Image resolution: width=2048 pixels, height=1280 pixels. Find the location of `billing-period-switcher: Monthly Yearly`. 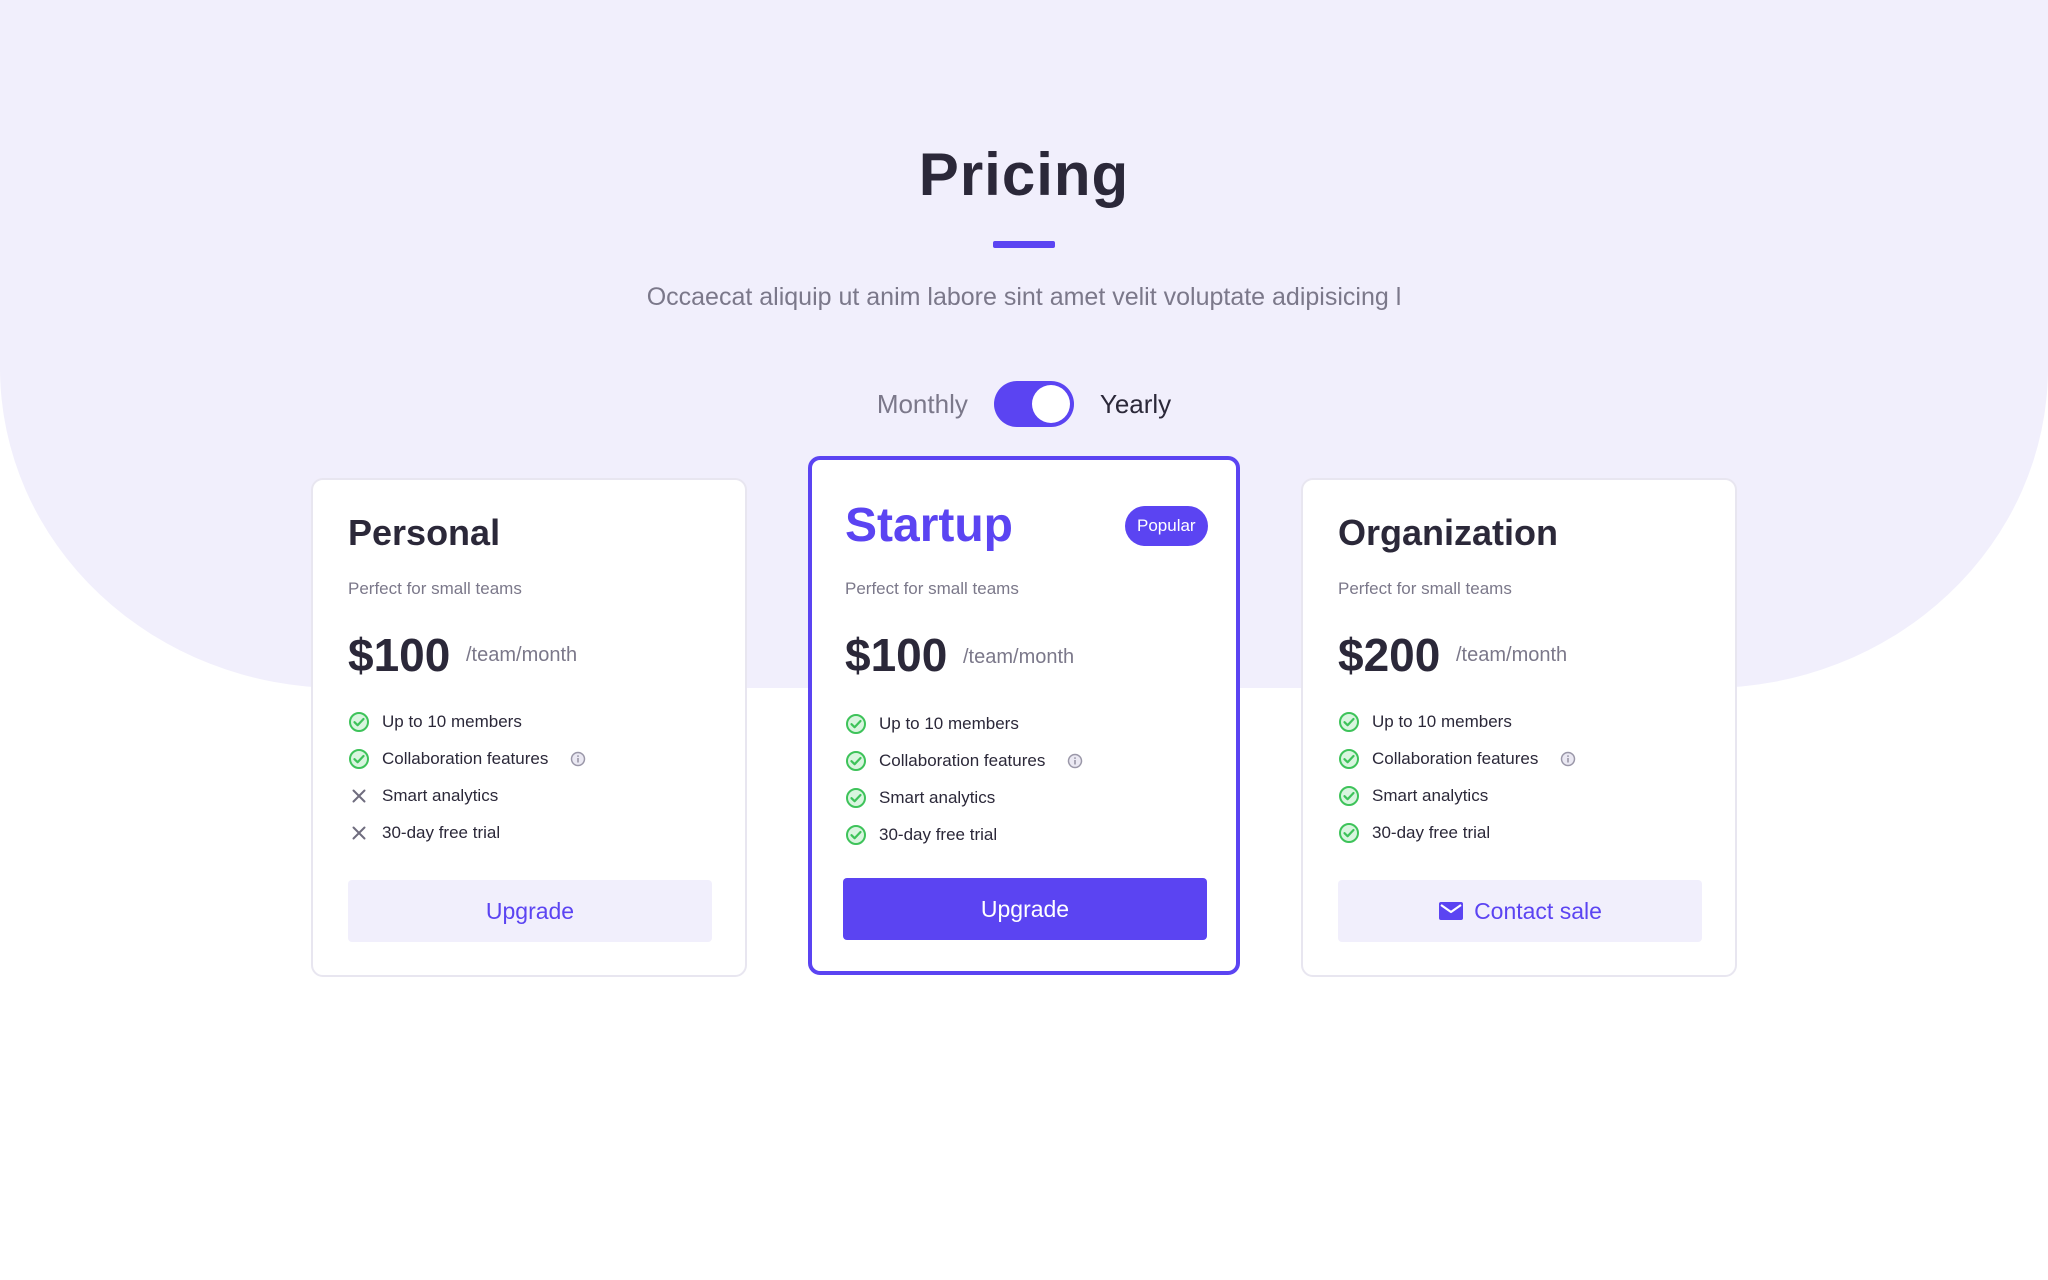

billing-period-switcher: Monthly Yearly is located at coordinates (1024, 404).